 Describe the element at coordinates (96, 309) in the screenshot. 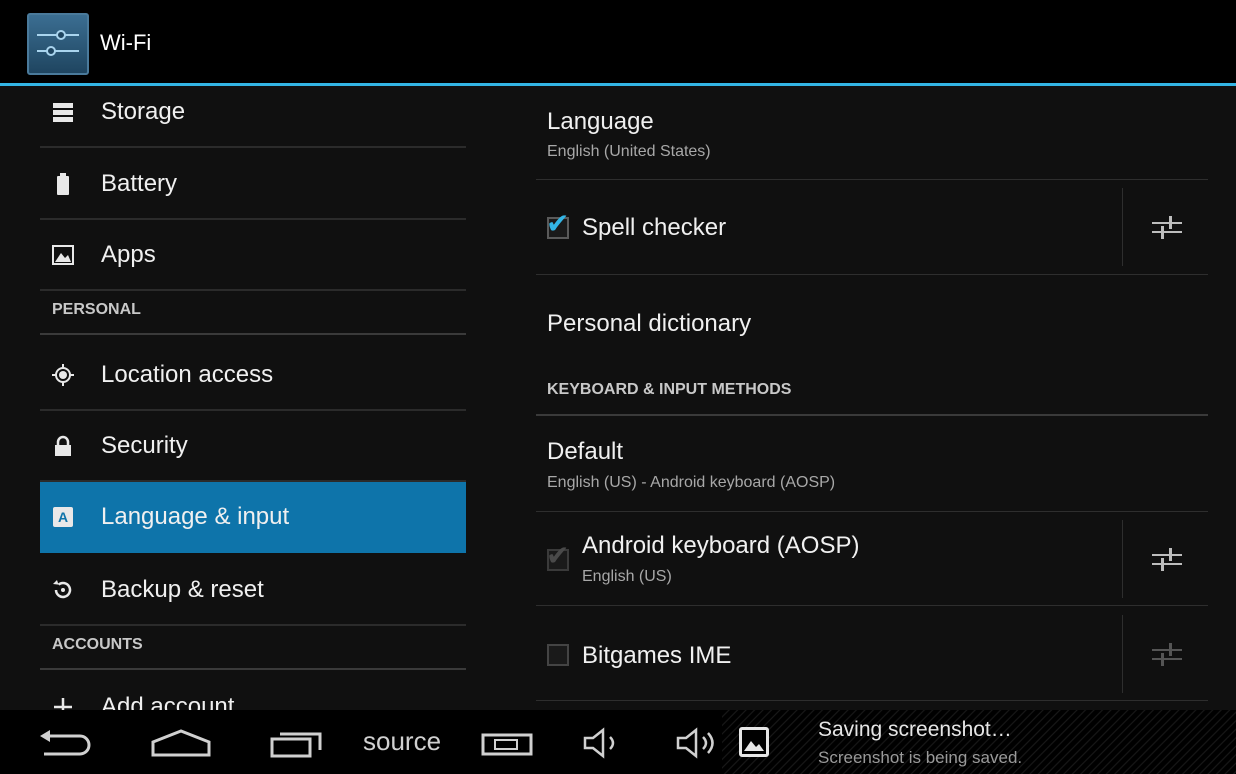

I see `section-header-label: PERSONAL` at that location.